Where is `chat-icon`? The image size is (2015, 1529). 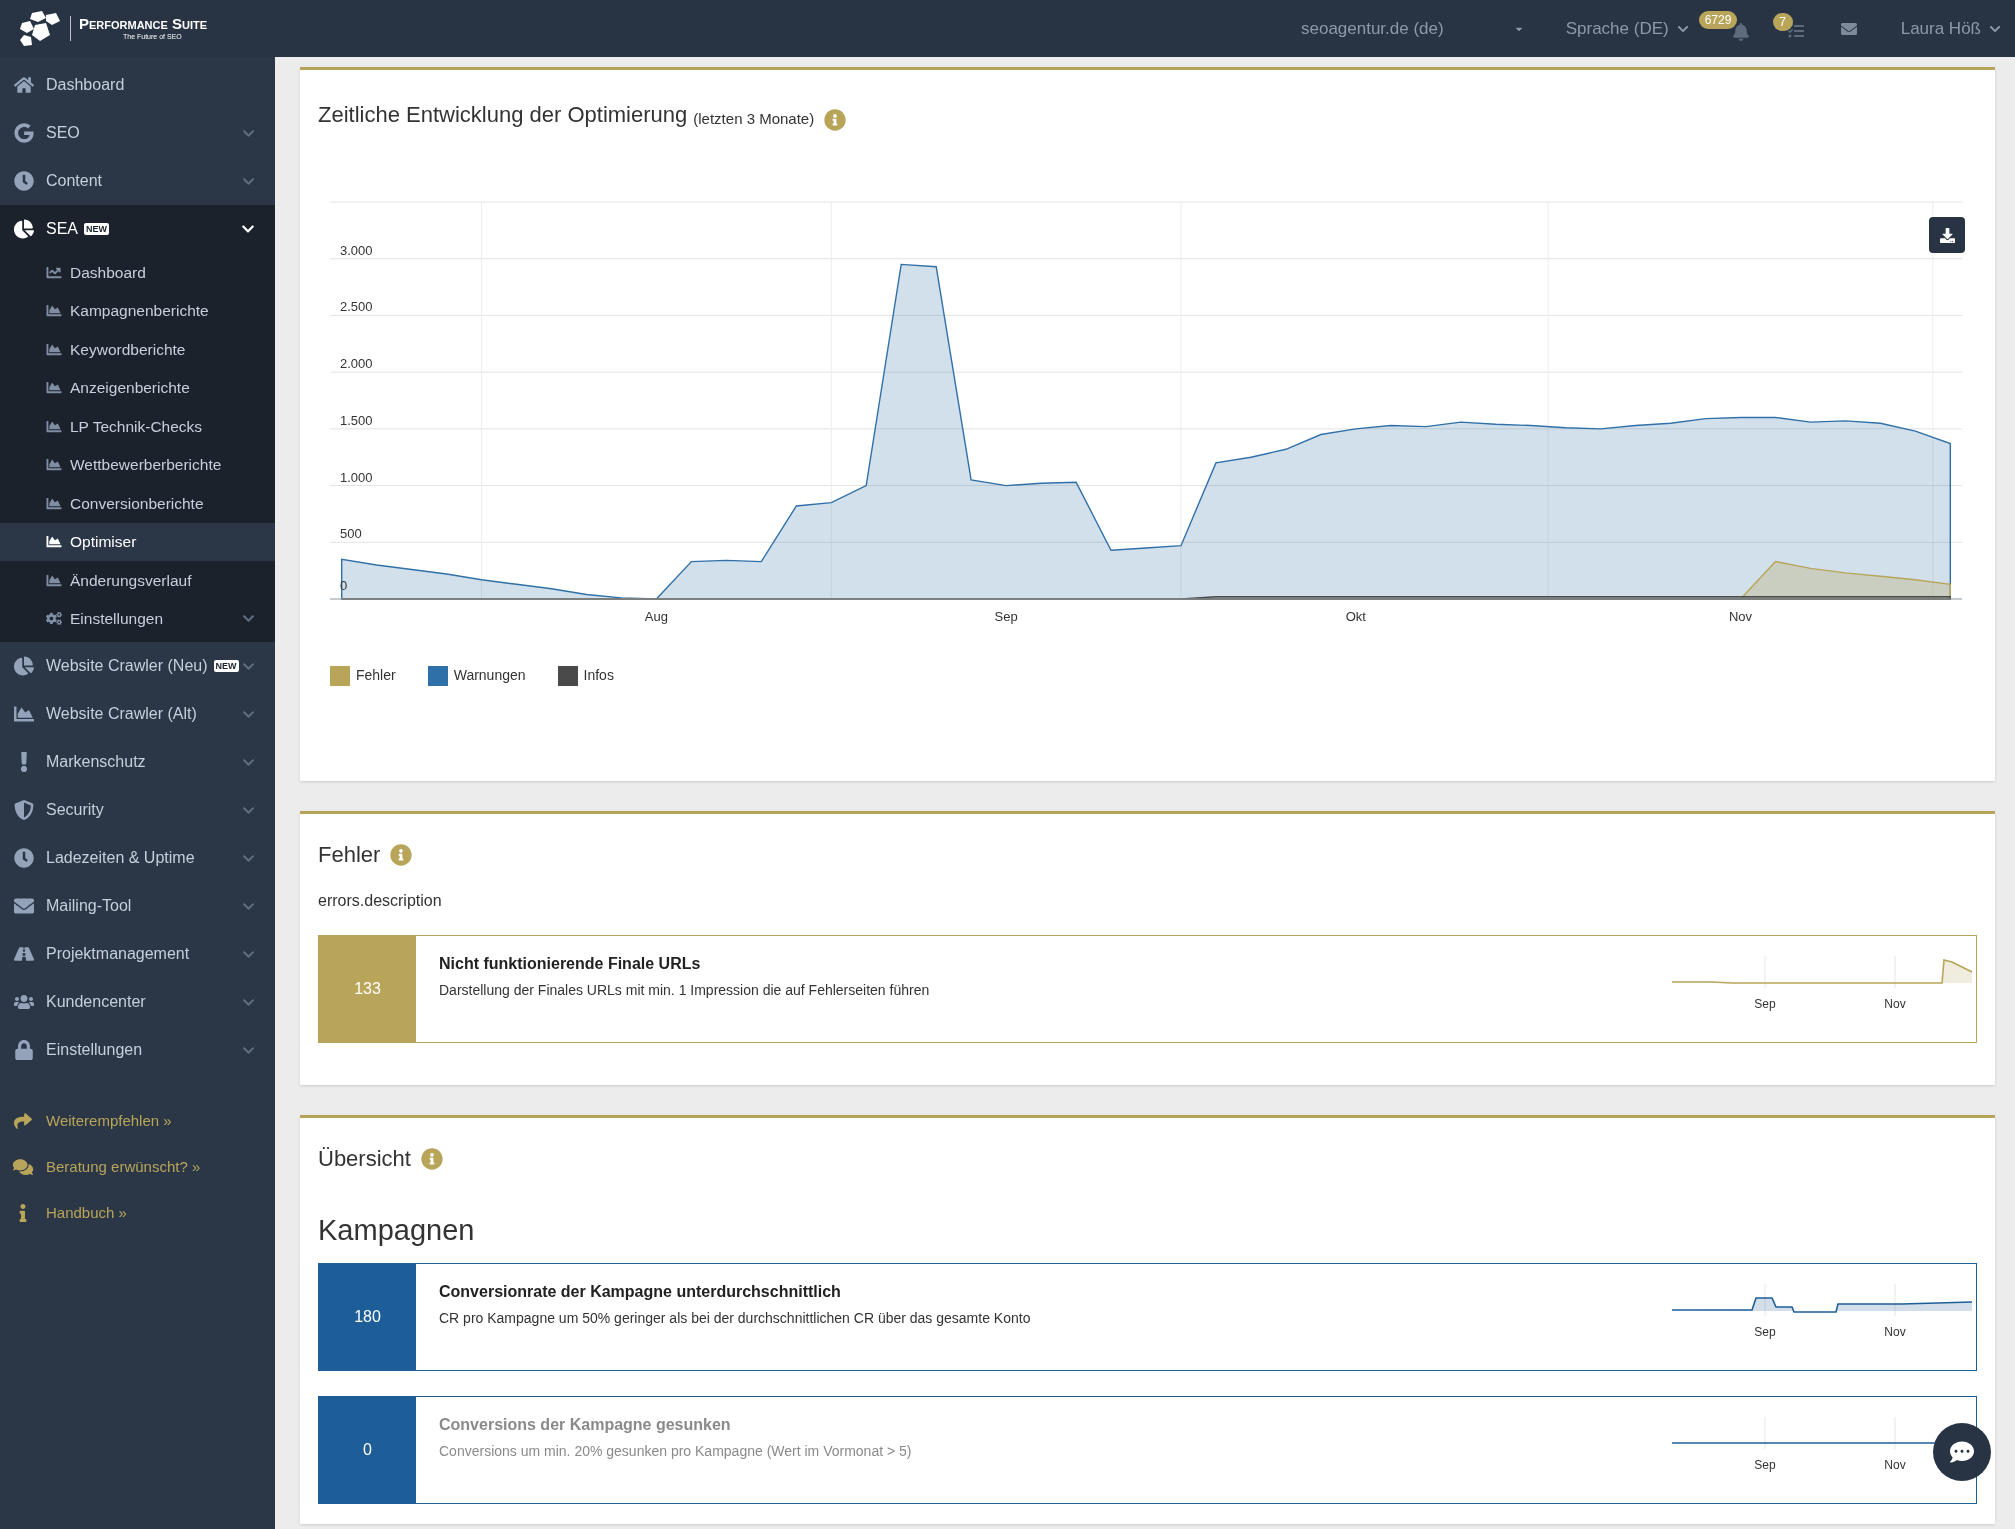
chat-icon is located at coordinates (1962, 1452).